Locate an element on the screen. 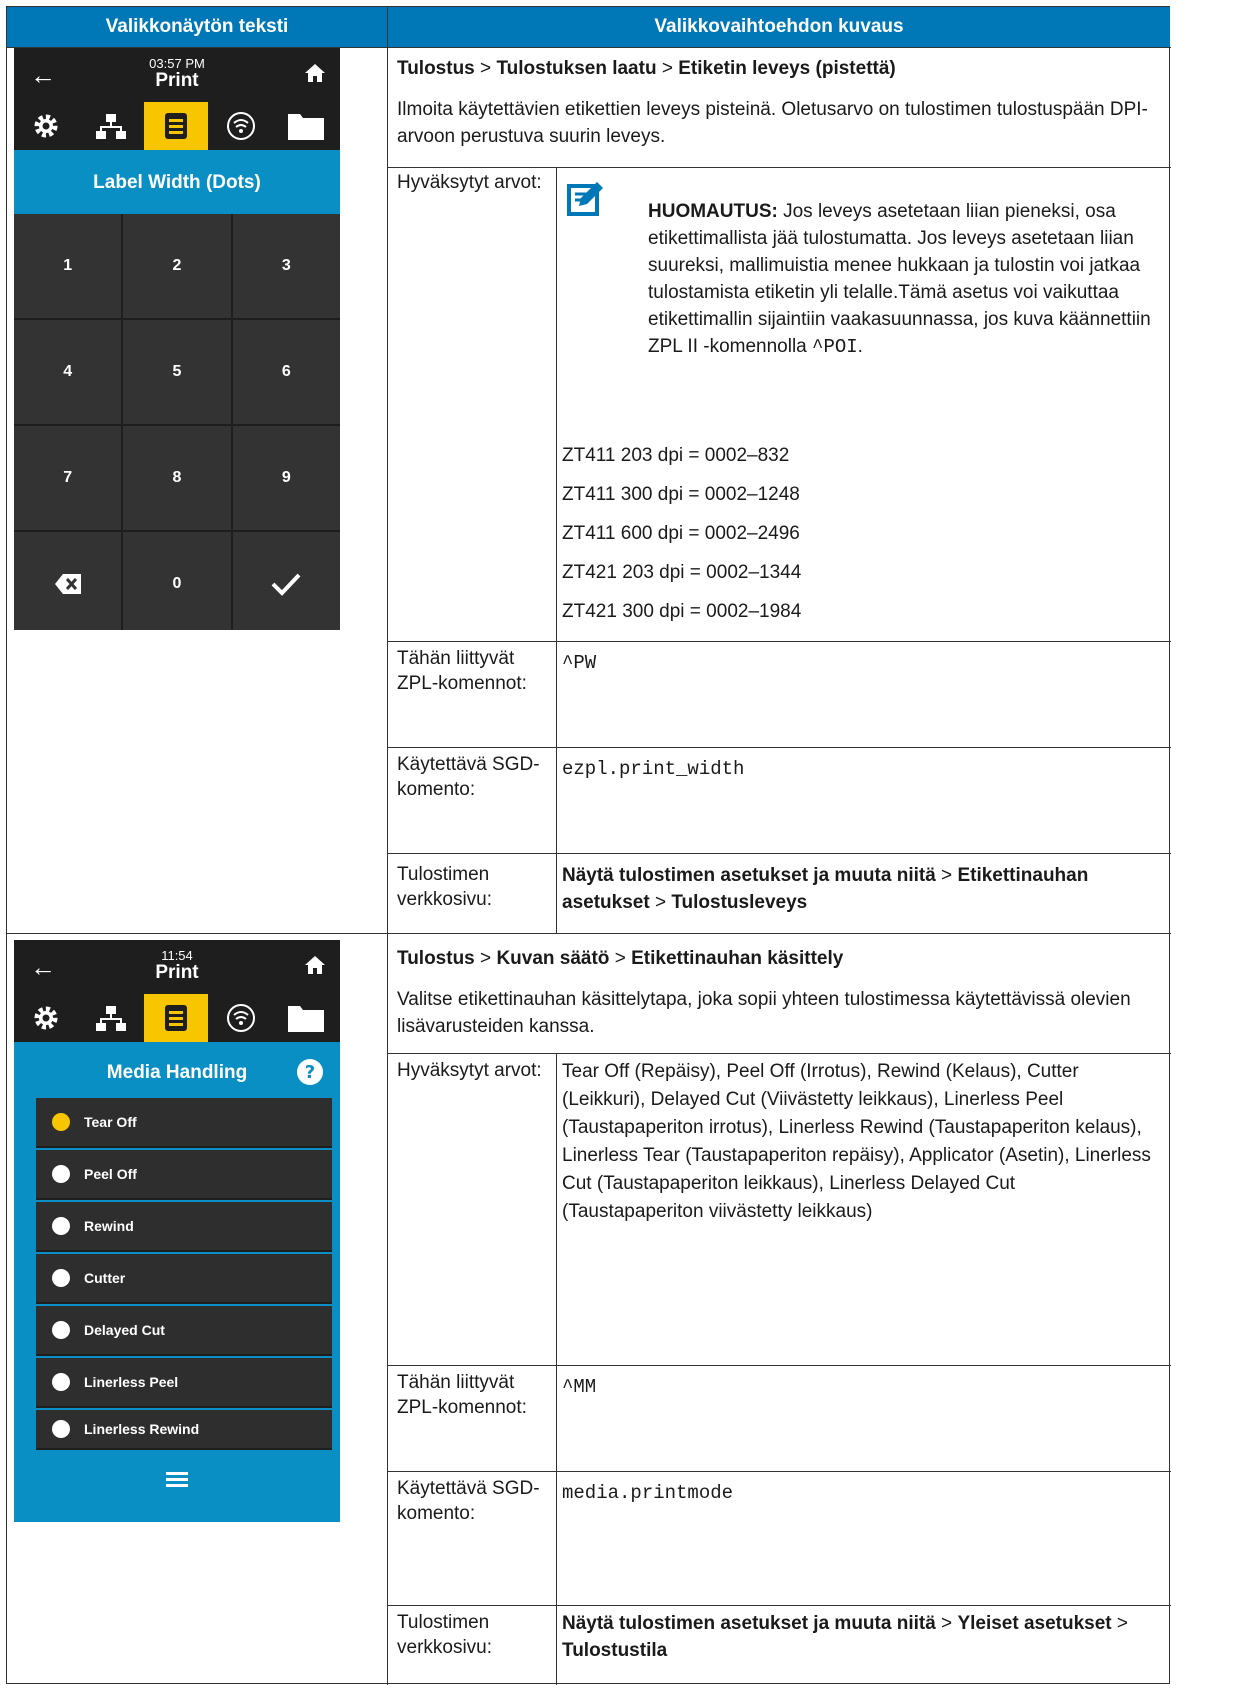 Image resolution: width=1256 pixels, height=1690 pixels. key-8: 8 is located at coordinates (177, 478).